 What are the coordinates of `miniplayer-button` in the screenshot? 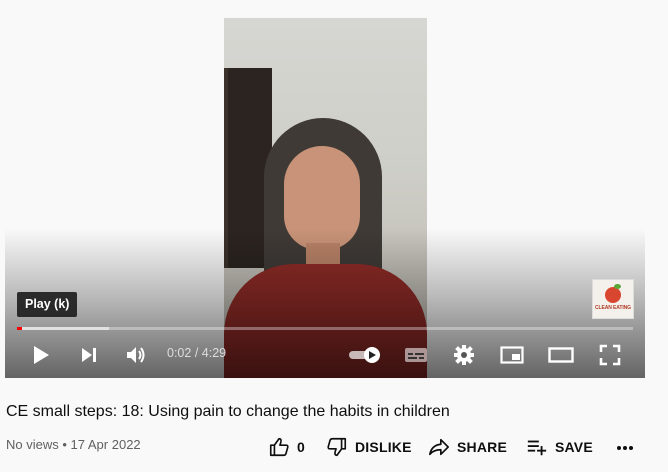 It's located at (512, 355).